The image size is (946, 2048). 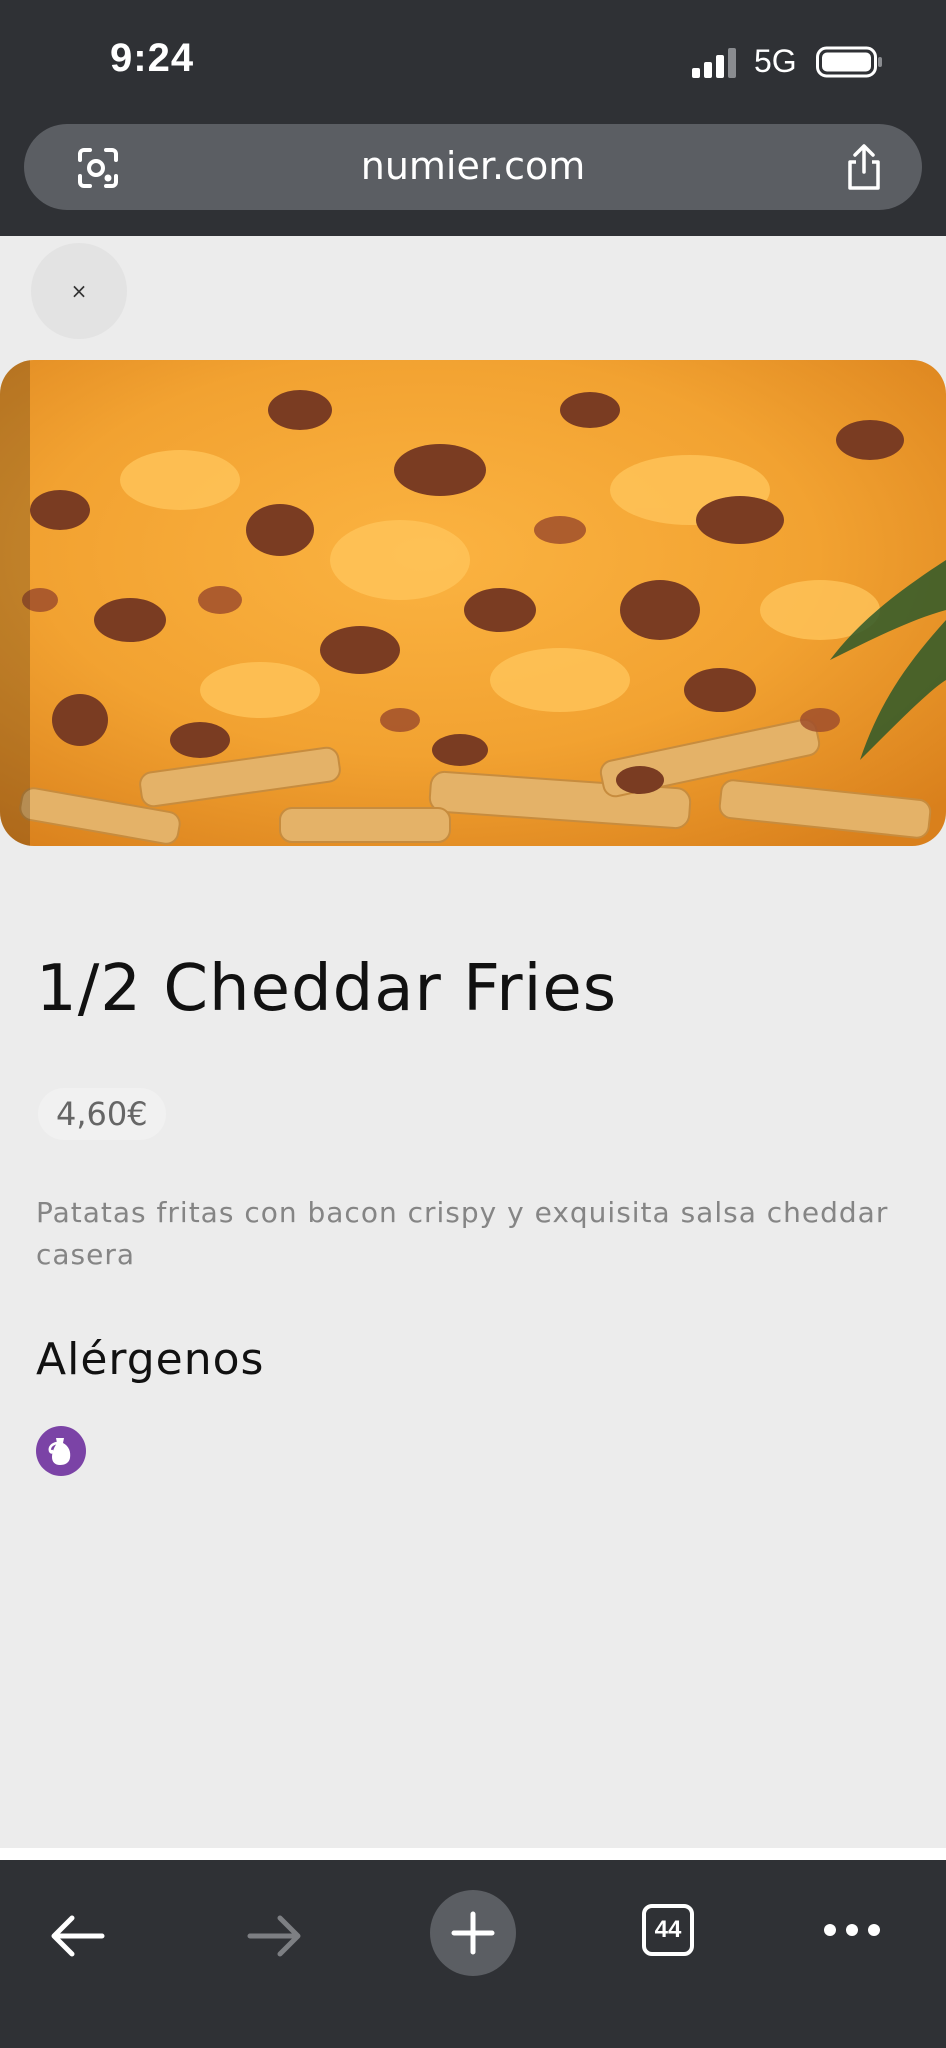 I want to click on browser-bottom-bar: 44, so click(x=473, y=1954).